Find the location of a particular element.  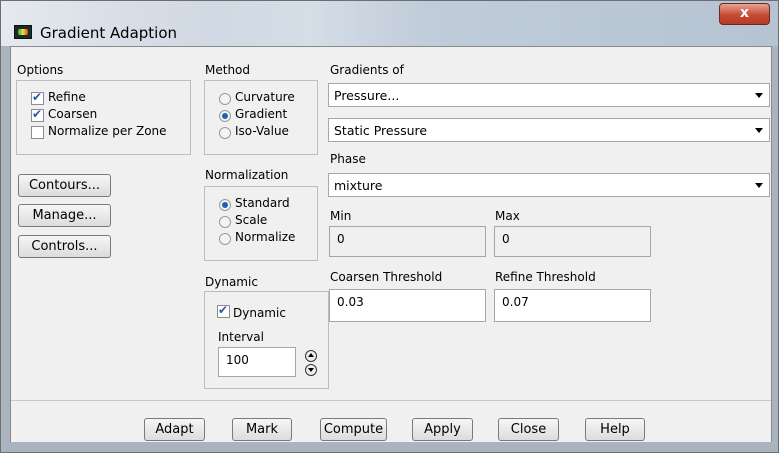

mark-button: Mark is located at coordinates (262, 429).